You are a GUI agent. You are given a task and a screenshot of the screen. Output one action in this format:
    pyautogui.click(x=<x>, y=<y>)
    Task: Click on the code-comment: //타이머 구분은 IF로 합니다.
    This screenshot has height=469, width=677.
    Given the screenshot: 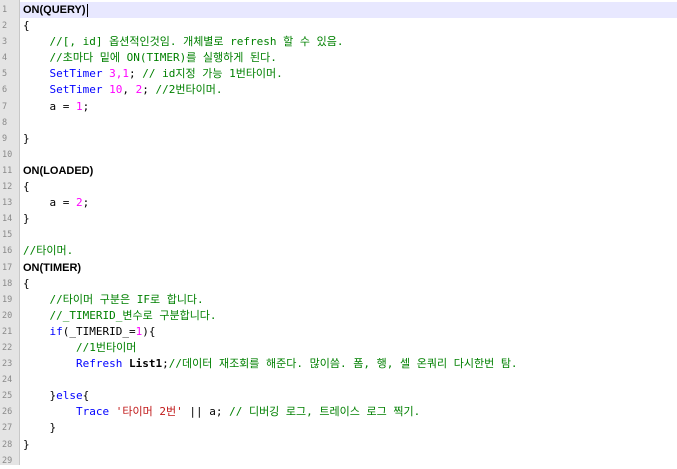 What is the action you would take?
    pyautogui.click(x=126, y=299)
    